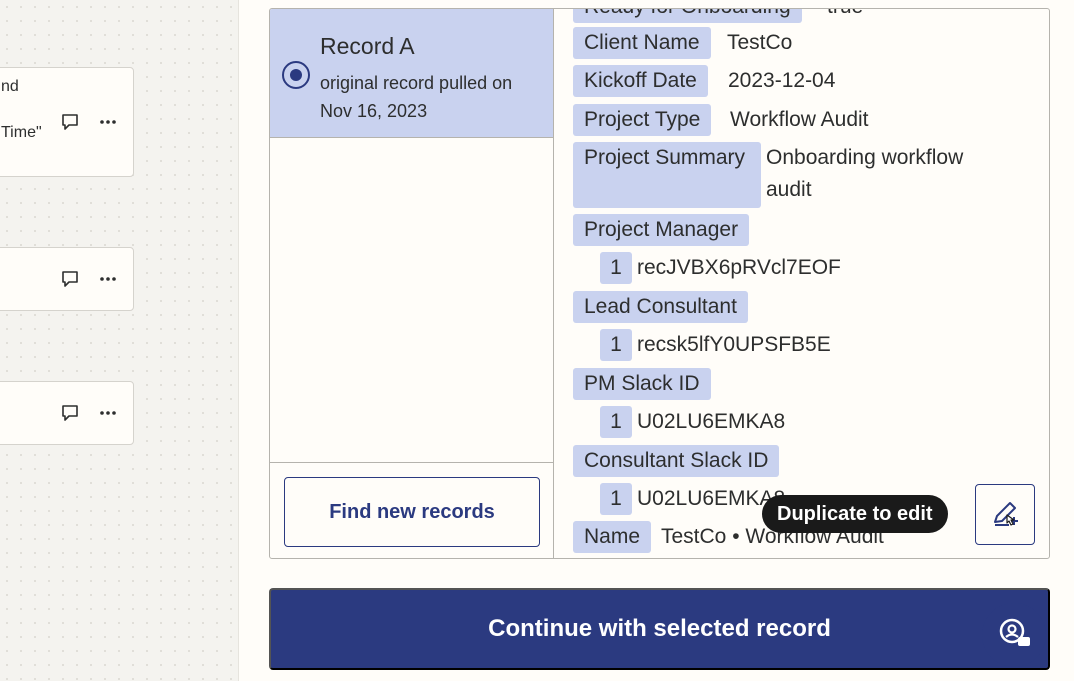 Image resolution: width=1074 pixels, height=681 pixels. I want to click on help-button, so click(1014, 635).